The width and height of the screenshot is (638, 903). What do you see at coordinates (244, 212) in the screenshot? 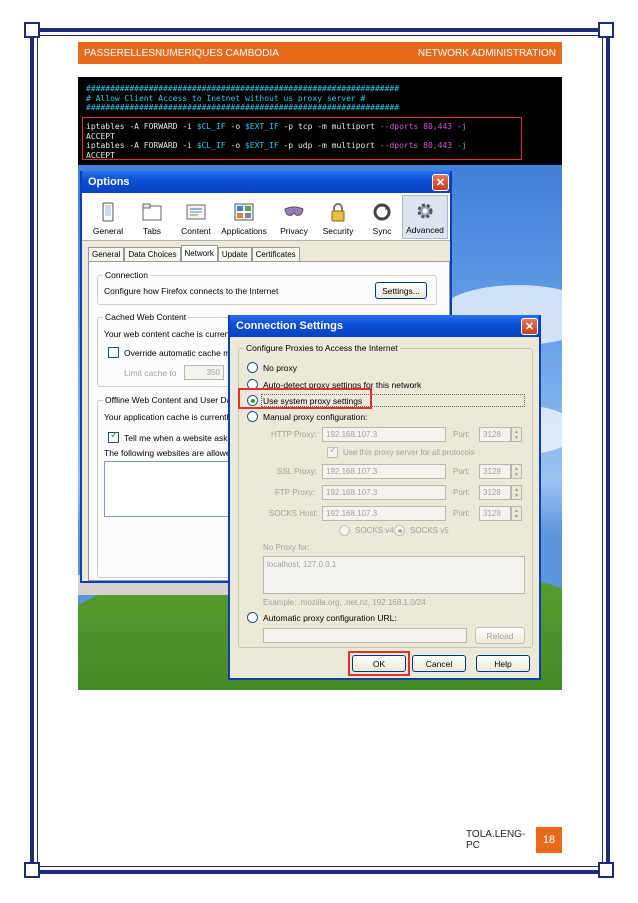
I see `applications-icon` at bounding box center [244, 212].